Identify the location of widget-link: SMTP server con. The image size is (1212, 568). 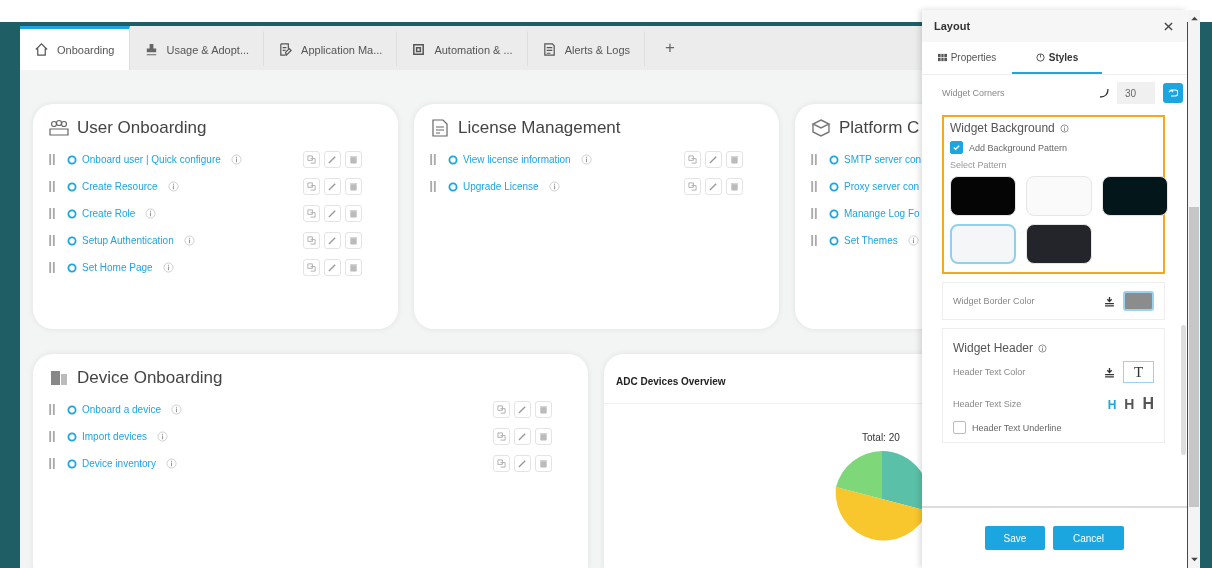
(883, 159).